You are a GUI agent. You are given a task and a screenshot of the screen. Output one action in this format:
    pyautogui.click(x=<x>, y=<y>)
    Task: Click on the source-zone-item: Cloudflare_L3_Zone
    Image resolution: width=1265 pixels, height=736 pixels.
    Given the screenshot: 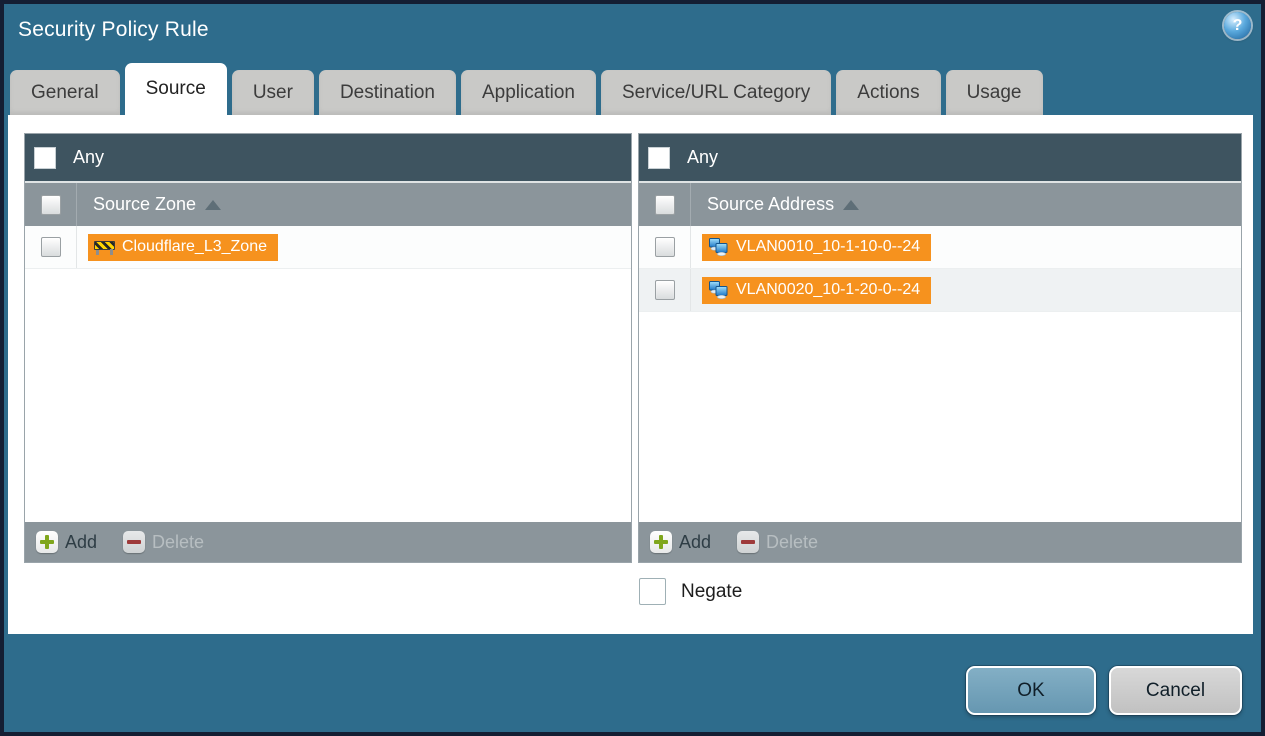 What is the action you would take?
    pyautogui.click(x=183, y=247)
    